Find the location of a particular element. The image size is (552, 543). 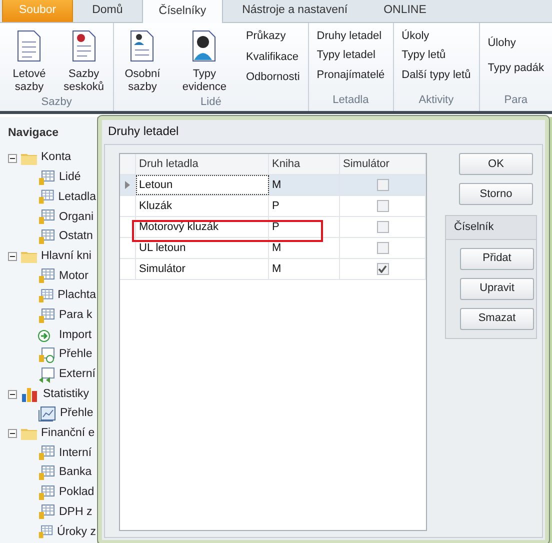

ribbon-group-label: Letadla is located at coordinates (351, 100).